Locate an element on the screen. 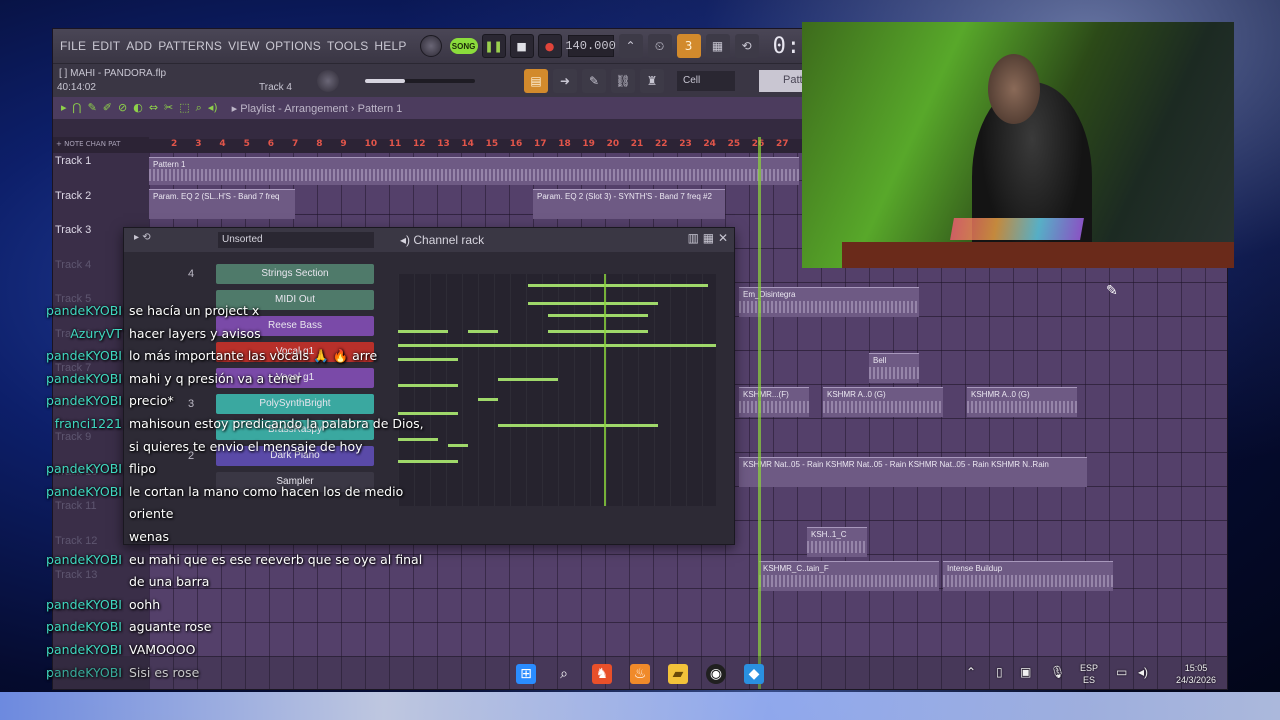 Image resolution: width=1280 pixels, height=720 pixels. menu-view: VIEW is located at coordinates (243, 46).